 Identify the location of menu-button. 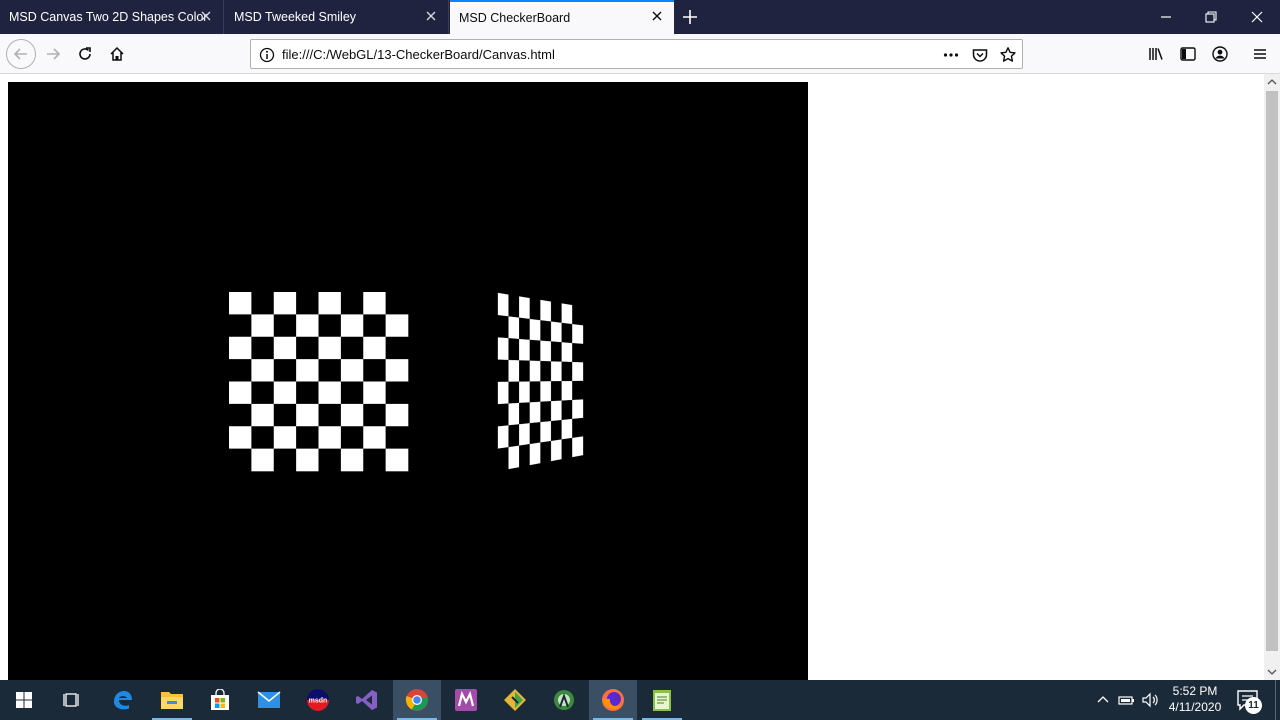
(1260, 54).